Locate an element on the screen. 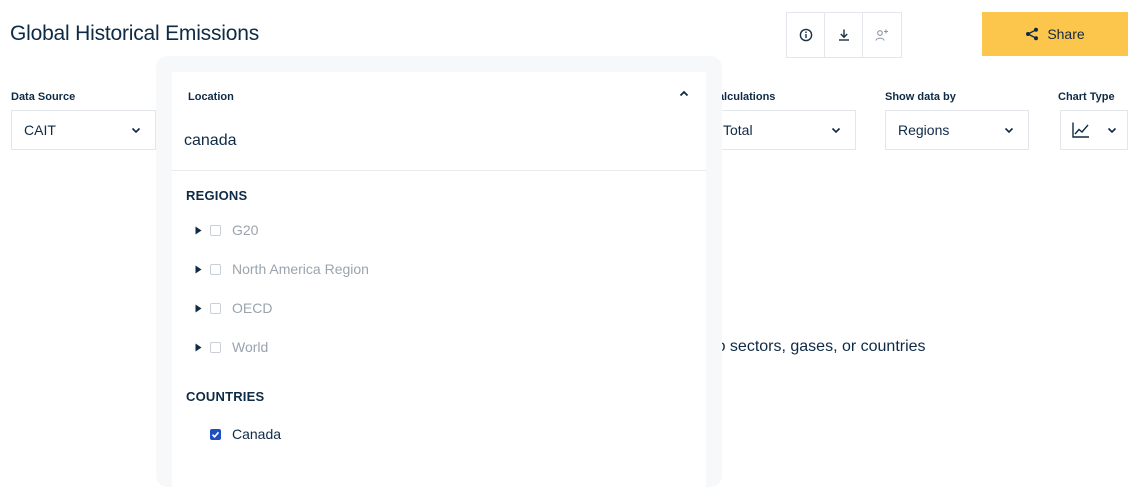 Image resolution: width=1128 pixels, height=487 pixels. page-title: Global Historical Emissions is located at coordinates (135, 33).